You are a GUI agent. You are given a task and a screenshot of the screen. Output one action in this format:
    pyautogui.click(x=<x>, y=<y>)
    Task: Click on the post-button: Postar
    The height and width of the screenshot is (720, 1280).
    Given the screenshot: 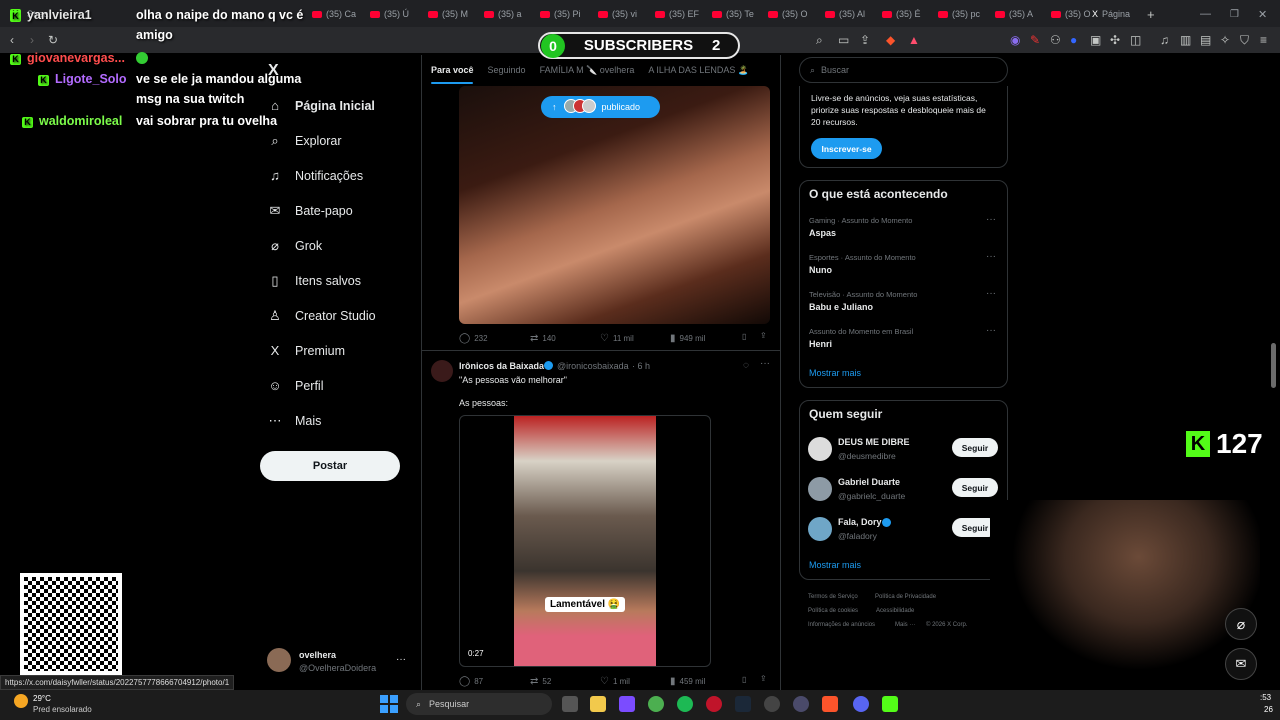 What is the action you would take?
    pyautogui.click(x=330, y=466)
    